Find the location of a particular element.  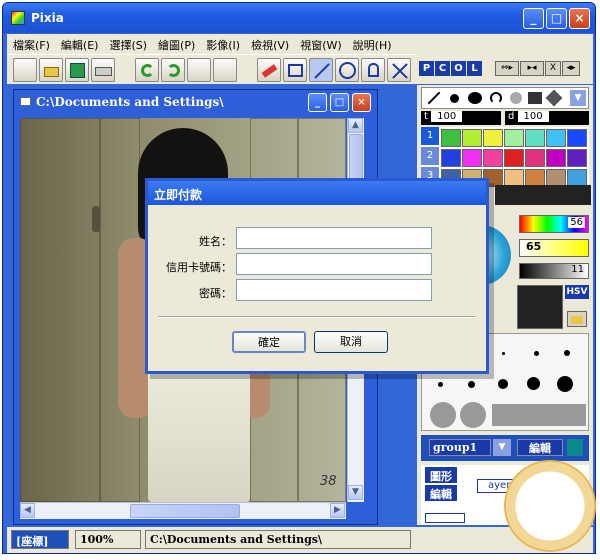

palette-tab-l: L is located at coordinates (474, 68).